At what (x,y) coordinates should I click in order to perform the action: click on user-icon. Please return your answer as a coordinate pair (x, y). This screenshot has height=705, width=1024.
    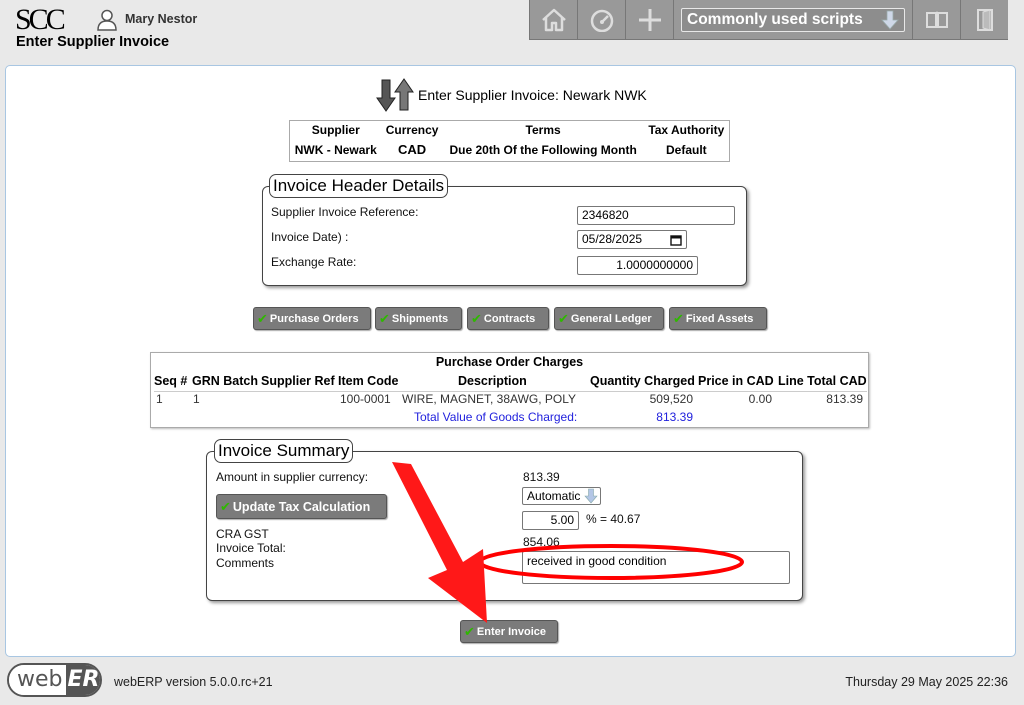
    Looking at the image, I should click on (107, 20).